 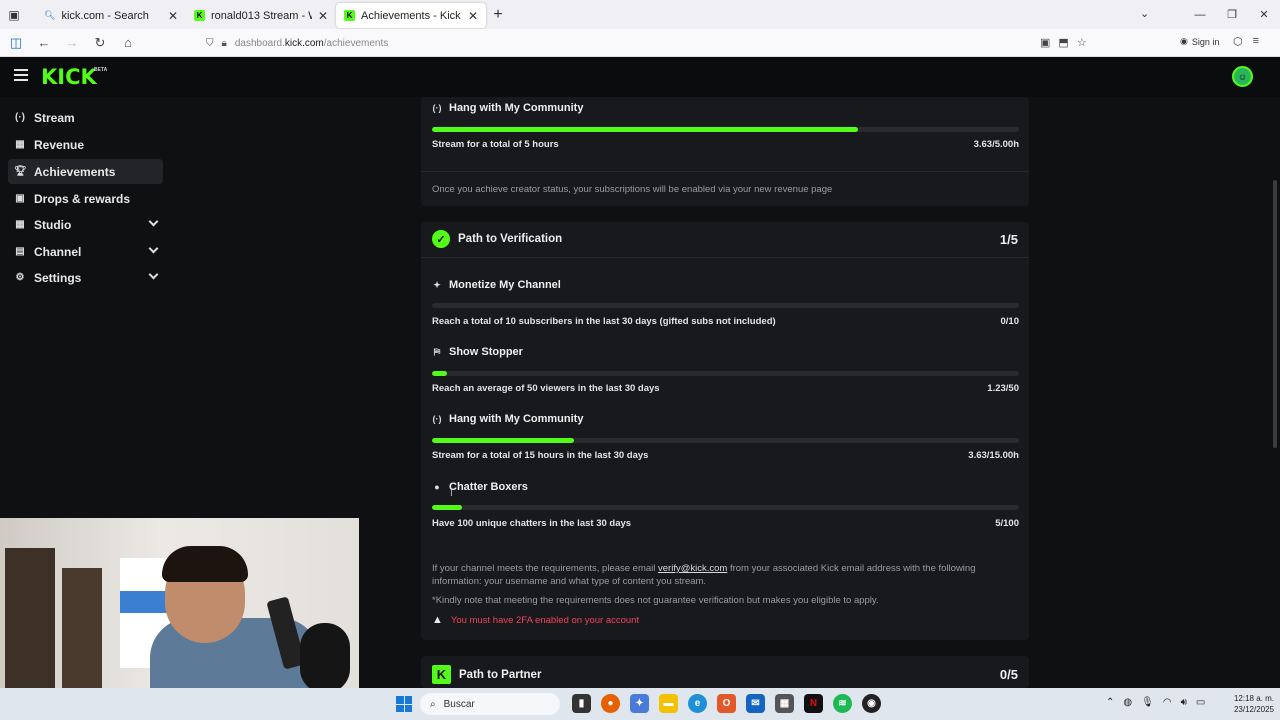 I want to click on microphone-icon: 🎙︎, so click(x=1147, y=702).